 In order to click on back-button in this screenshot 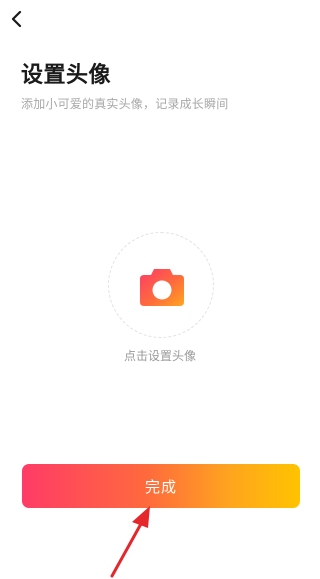, I will do `click(17, 19)`.